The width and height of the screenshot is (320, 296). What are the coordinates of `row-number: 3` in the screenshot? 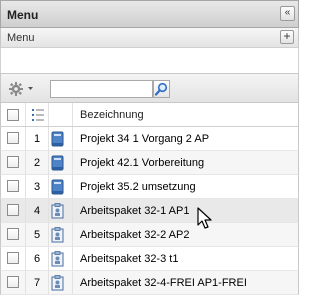 It's located at (37, 187).